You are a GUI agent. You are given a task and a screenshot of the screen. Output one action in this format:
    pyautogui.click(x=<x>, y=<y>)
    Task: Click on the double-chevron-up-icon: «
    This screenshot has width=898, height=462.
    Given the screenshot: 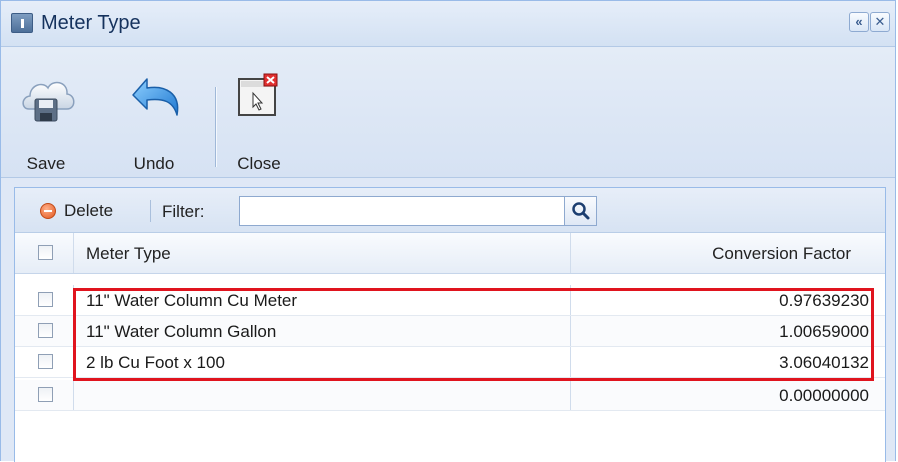 What is the action you would take?
    pyautogui.click(x=859, y=21)
    